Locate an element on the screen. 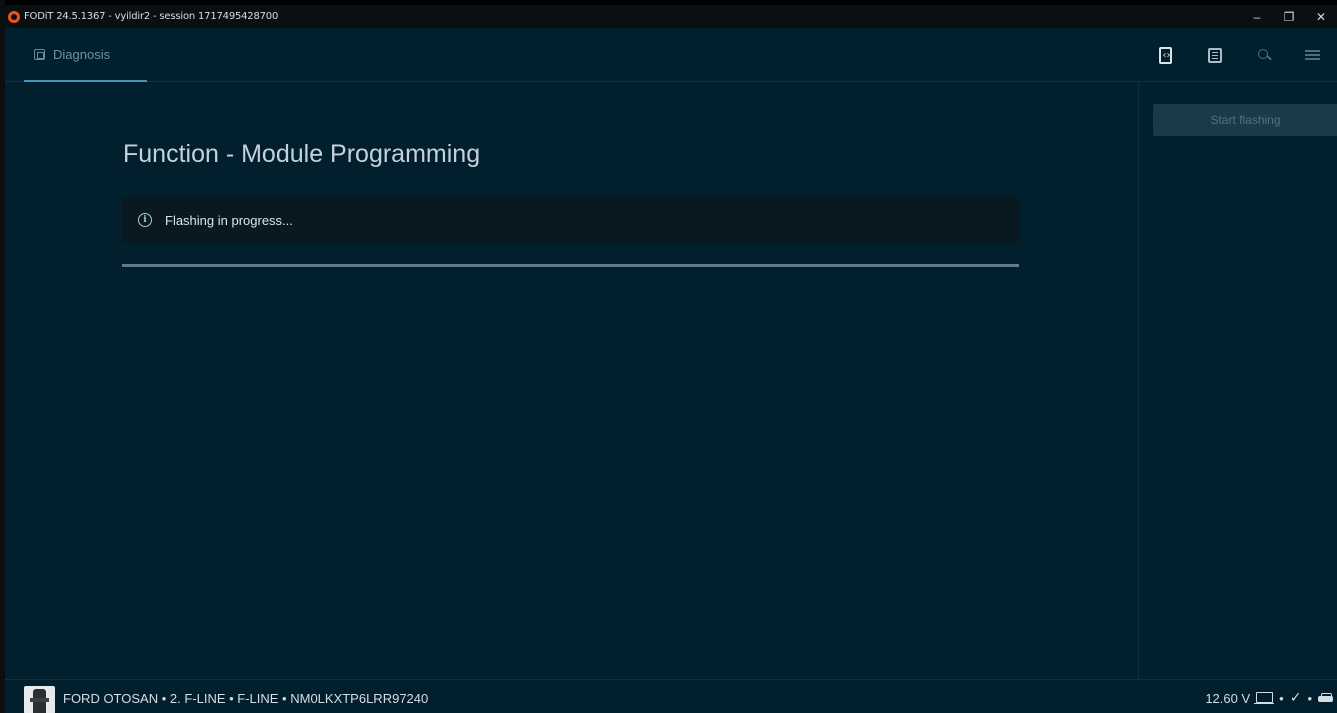  vehicle-thumbnail is located at coordinates (39, 699).